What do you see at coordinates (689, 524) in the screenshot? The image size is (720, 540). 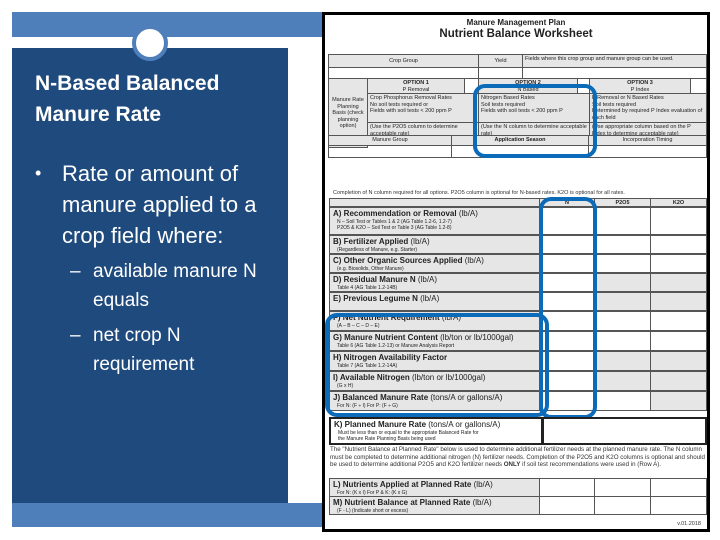 I see `version-label: v.01.2018` at bounding box center [689, 524].